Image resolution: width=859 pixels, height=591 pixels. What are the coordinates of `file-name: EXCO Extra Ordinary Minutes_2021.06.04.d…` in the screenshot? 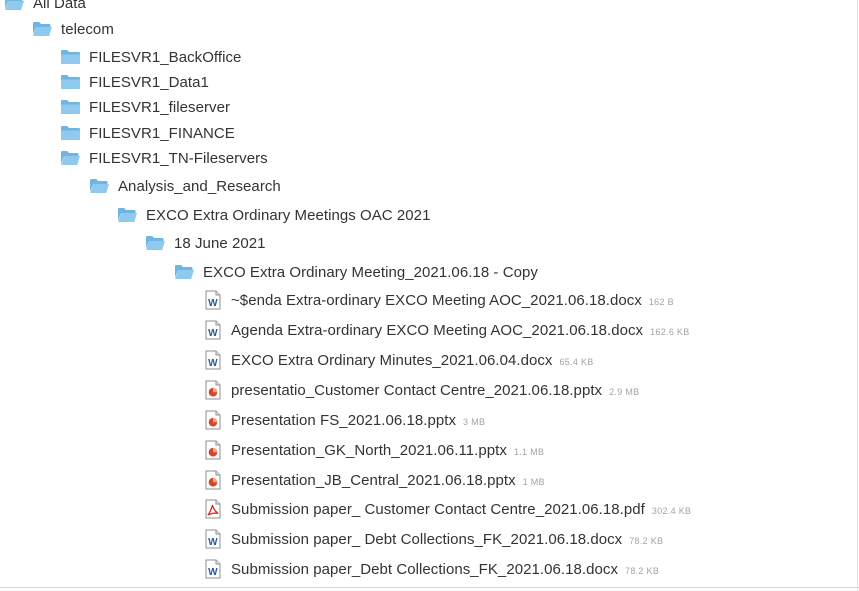 It's located at (392, 360).